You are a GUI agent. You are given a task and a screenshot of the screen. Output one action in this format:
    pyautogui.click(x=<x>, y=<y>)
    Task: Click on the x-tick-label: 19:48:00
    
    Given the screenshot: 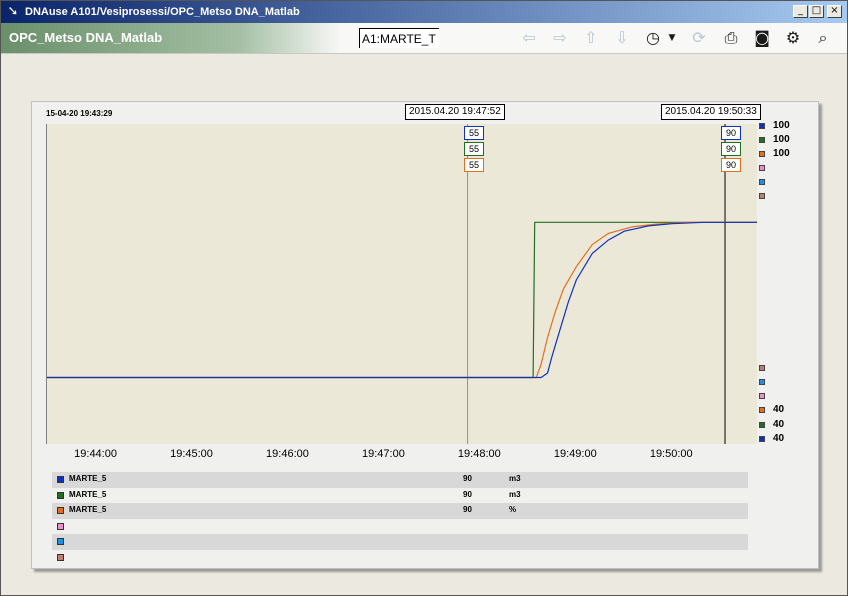 What is the action you would take?
    pyautogui.click(x=479, y=454)
    